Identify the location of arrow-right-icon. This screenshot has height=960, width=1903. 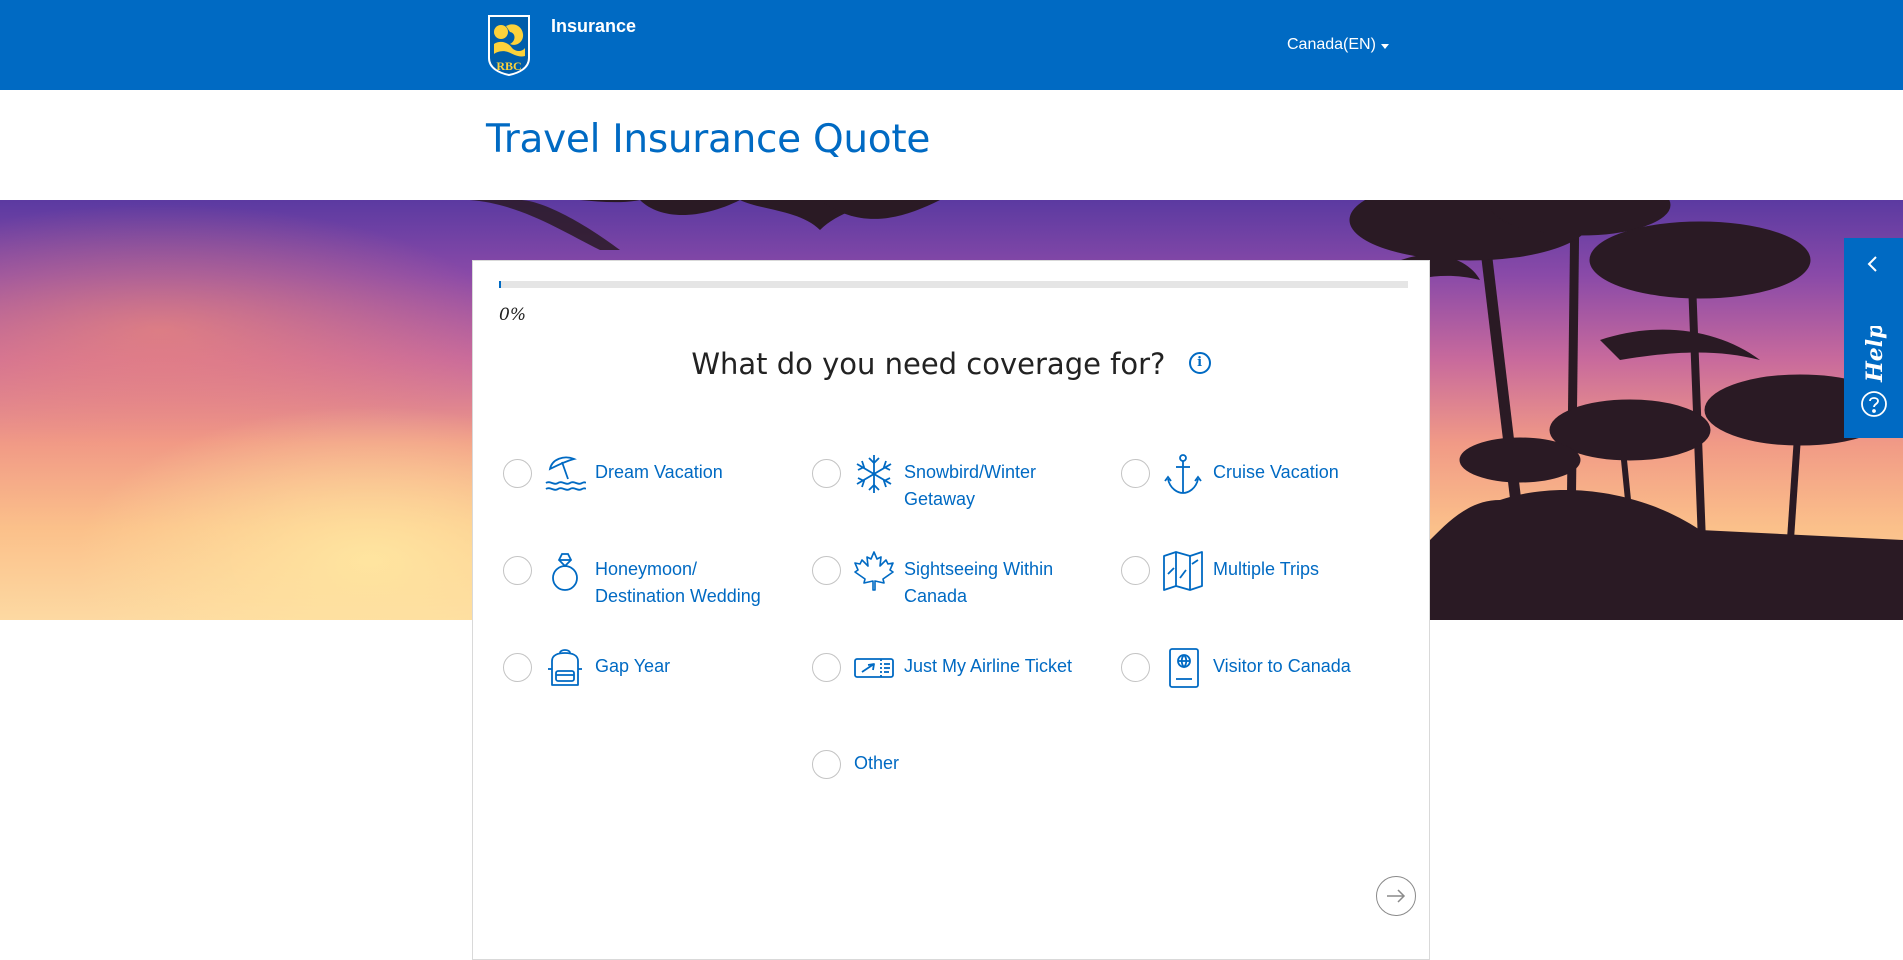
(1396, 896).